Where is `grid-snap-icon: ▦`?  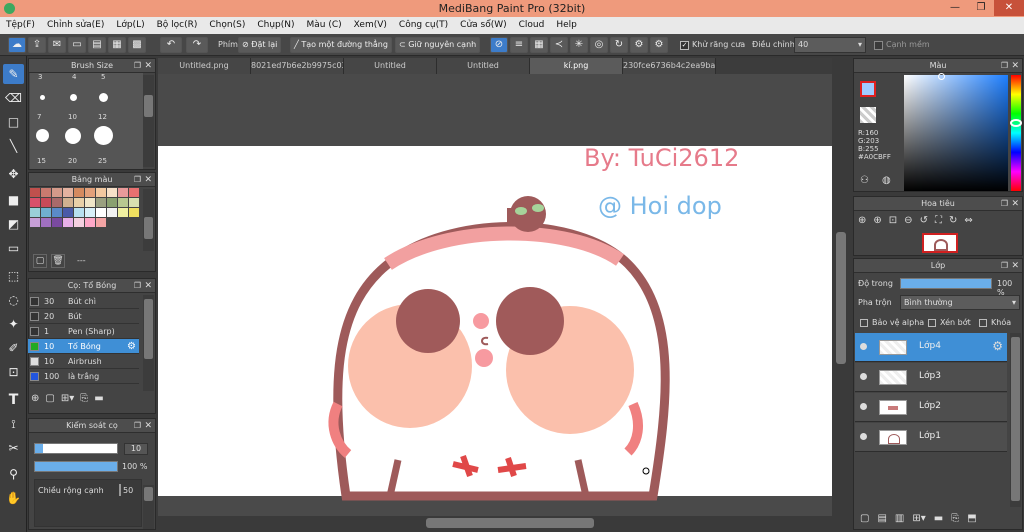 grid-snap-icon: ▦ is located at coordinates (539, 45).